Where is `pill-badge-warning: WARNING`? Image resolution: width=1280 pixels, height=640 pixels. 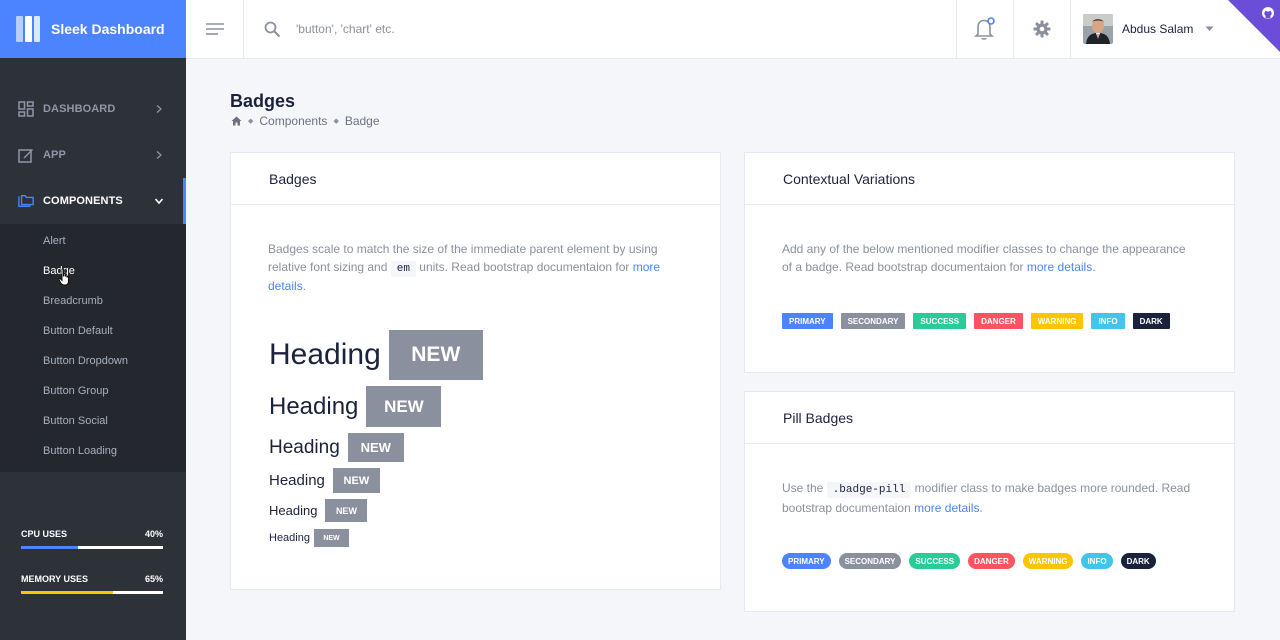
pill-badge-warning: WARNING is located at coordinates (1048, 561).